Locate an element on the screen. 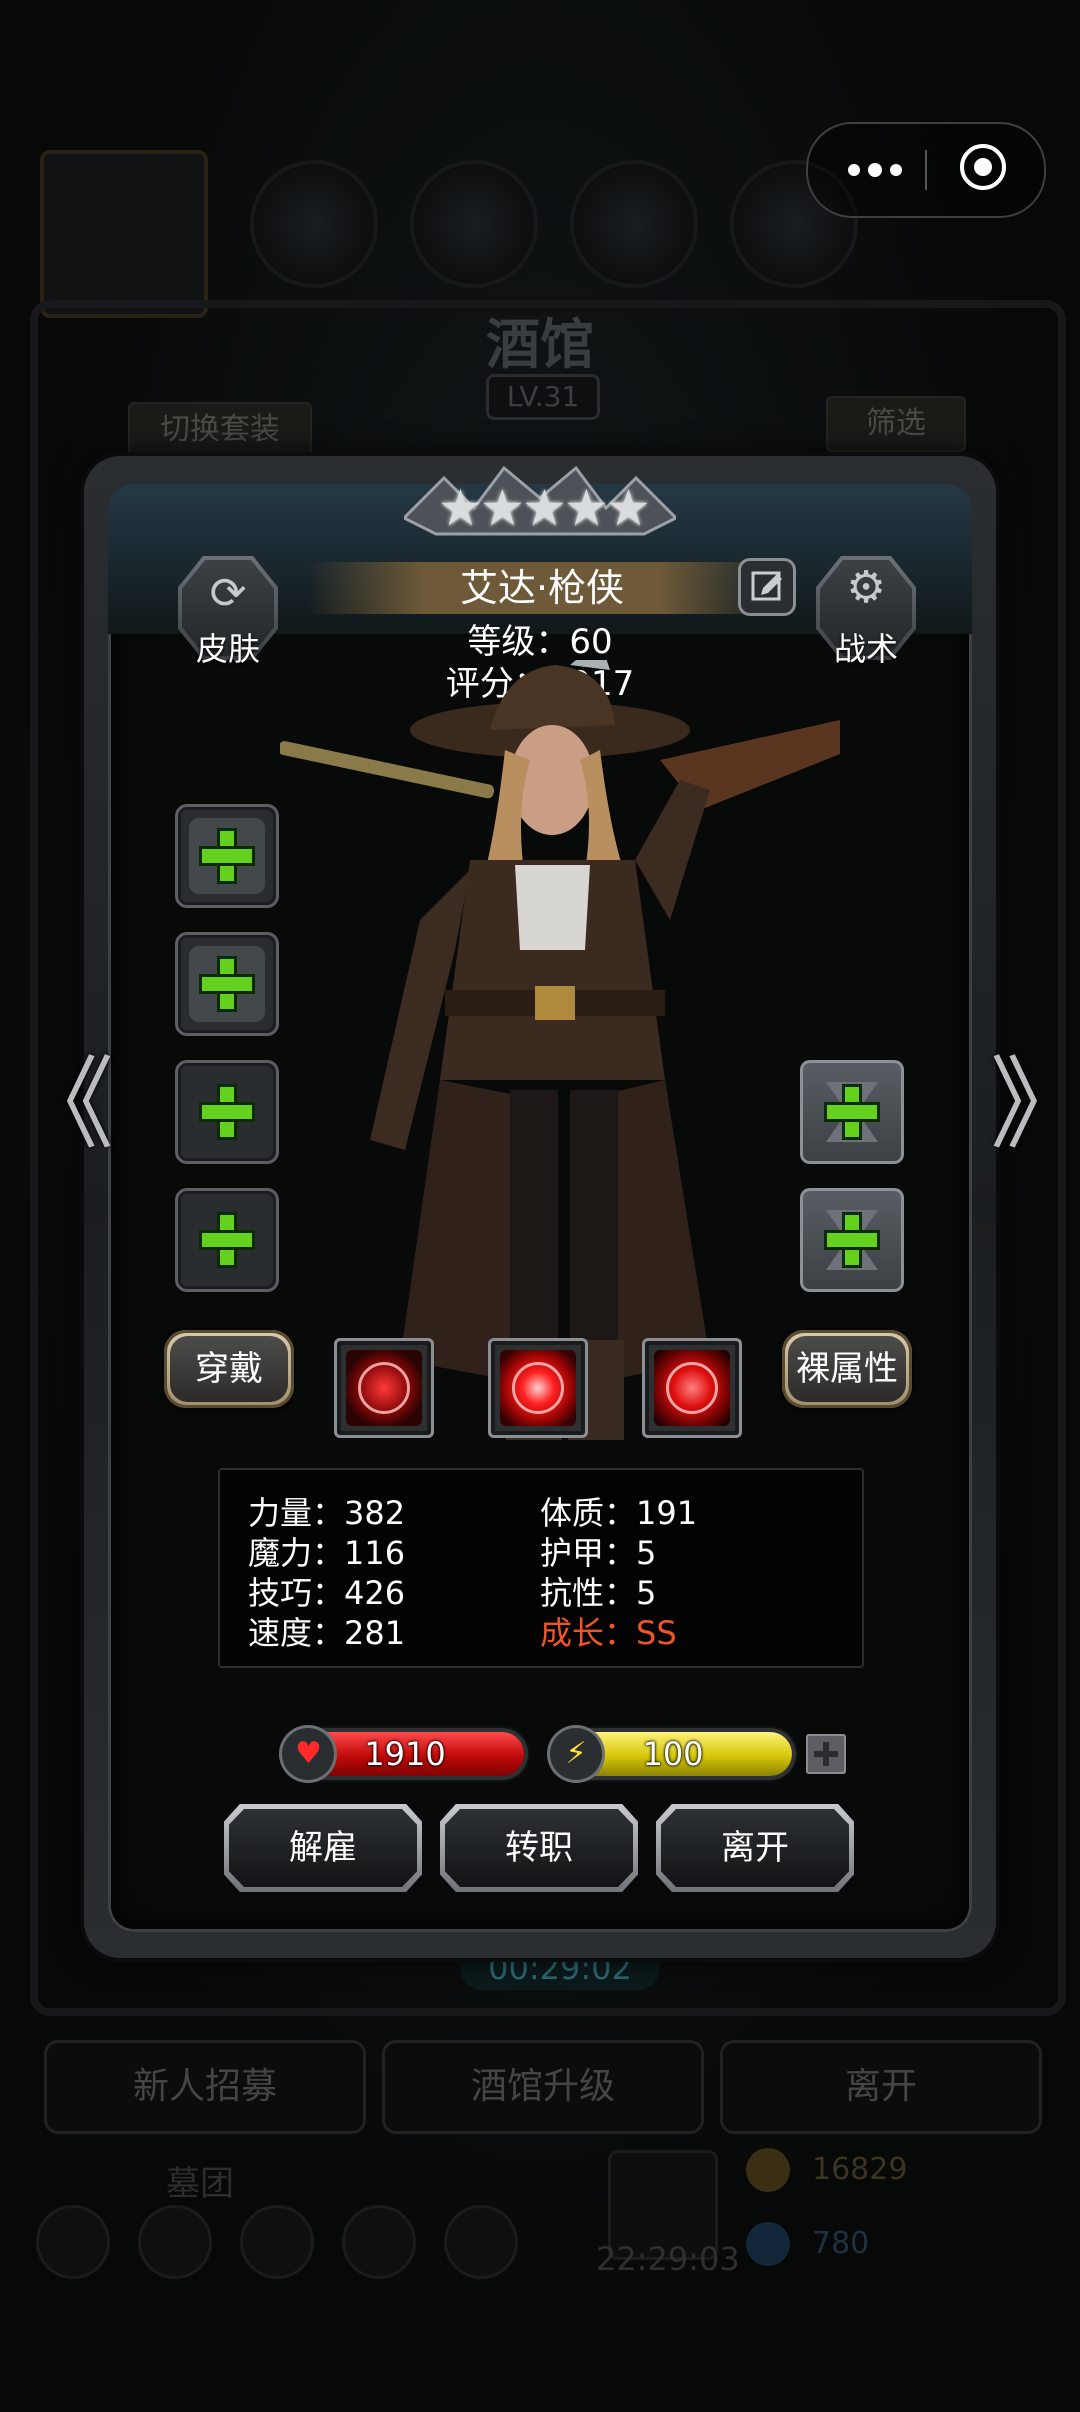  star-rating: ★ ★ ★ ★ ★ is located at coordinates (544, 508).